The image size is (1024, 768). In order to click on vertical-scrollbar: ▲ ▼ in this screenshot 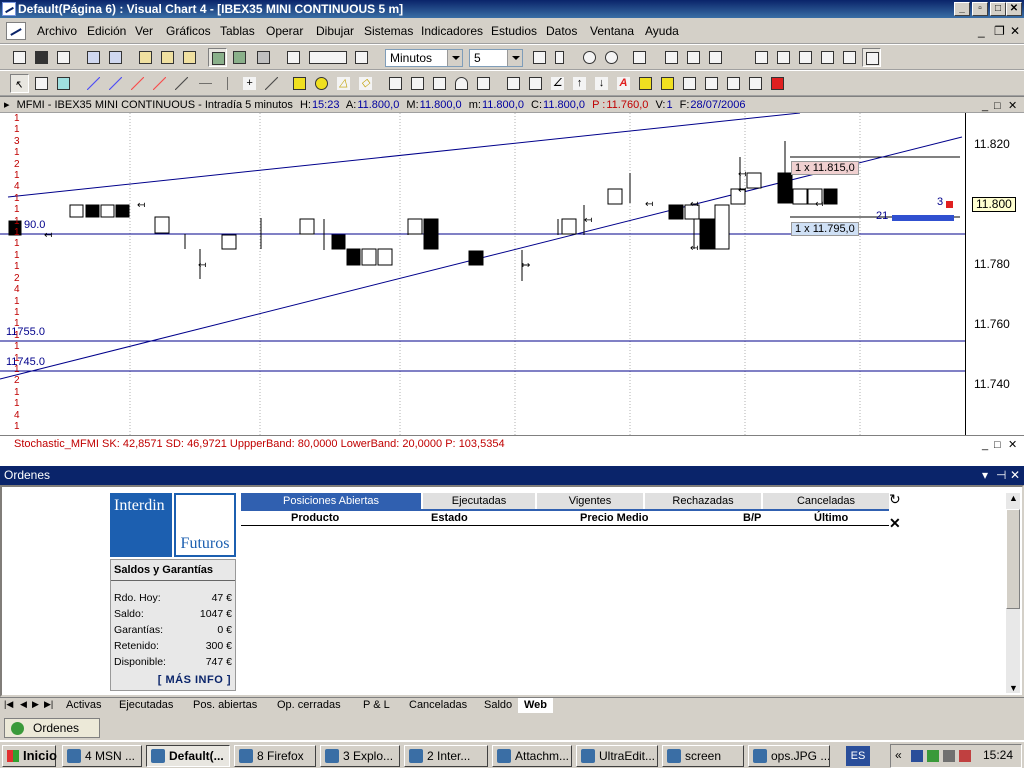, I will do `click(1013, 593)`.